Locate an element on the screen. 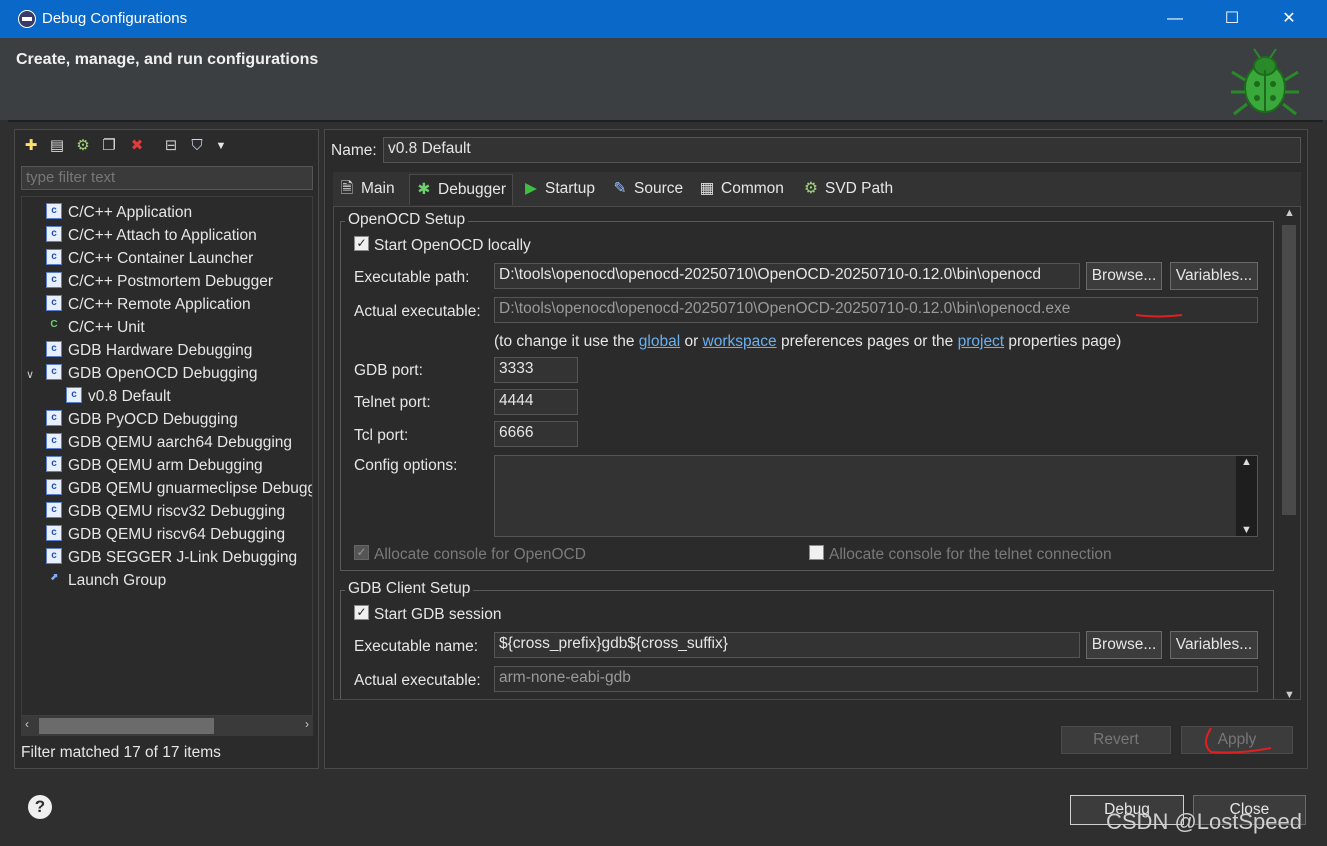 The image size is (1327, 846). name-input: v0.8 Default is located at coordinates (842, 150).